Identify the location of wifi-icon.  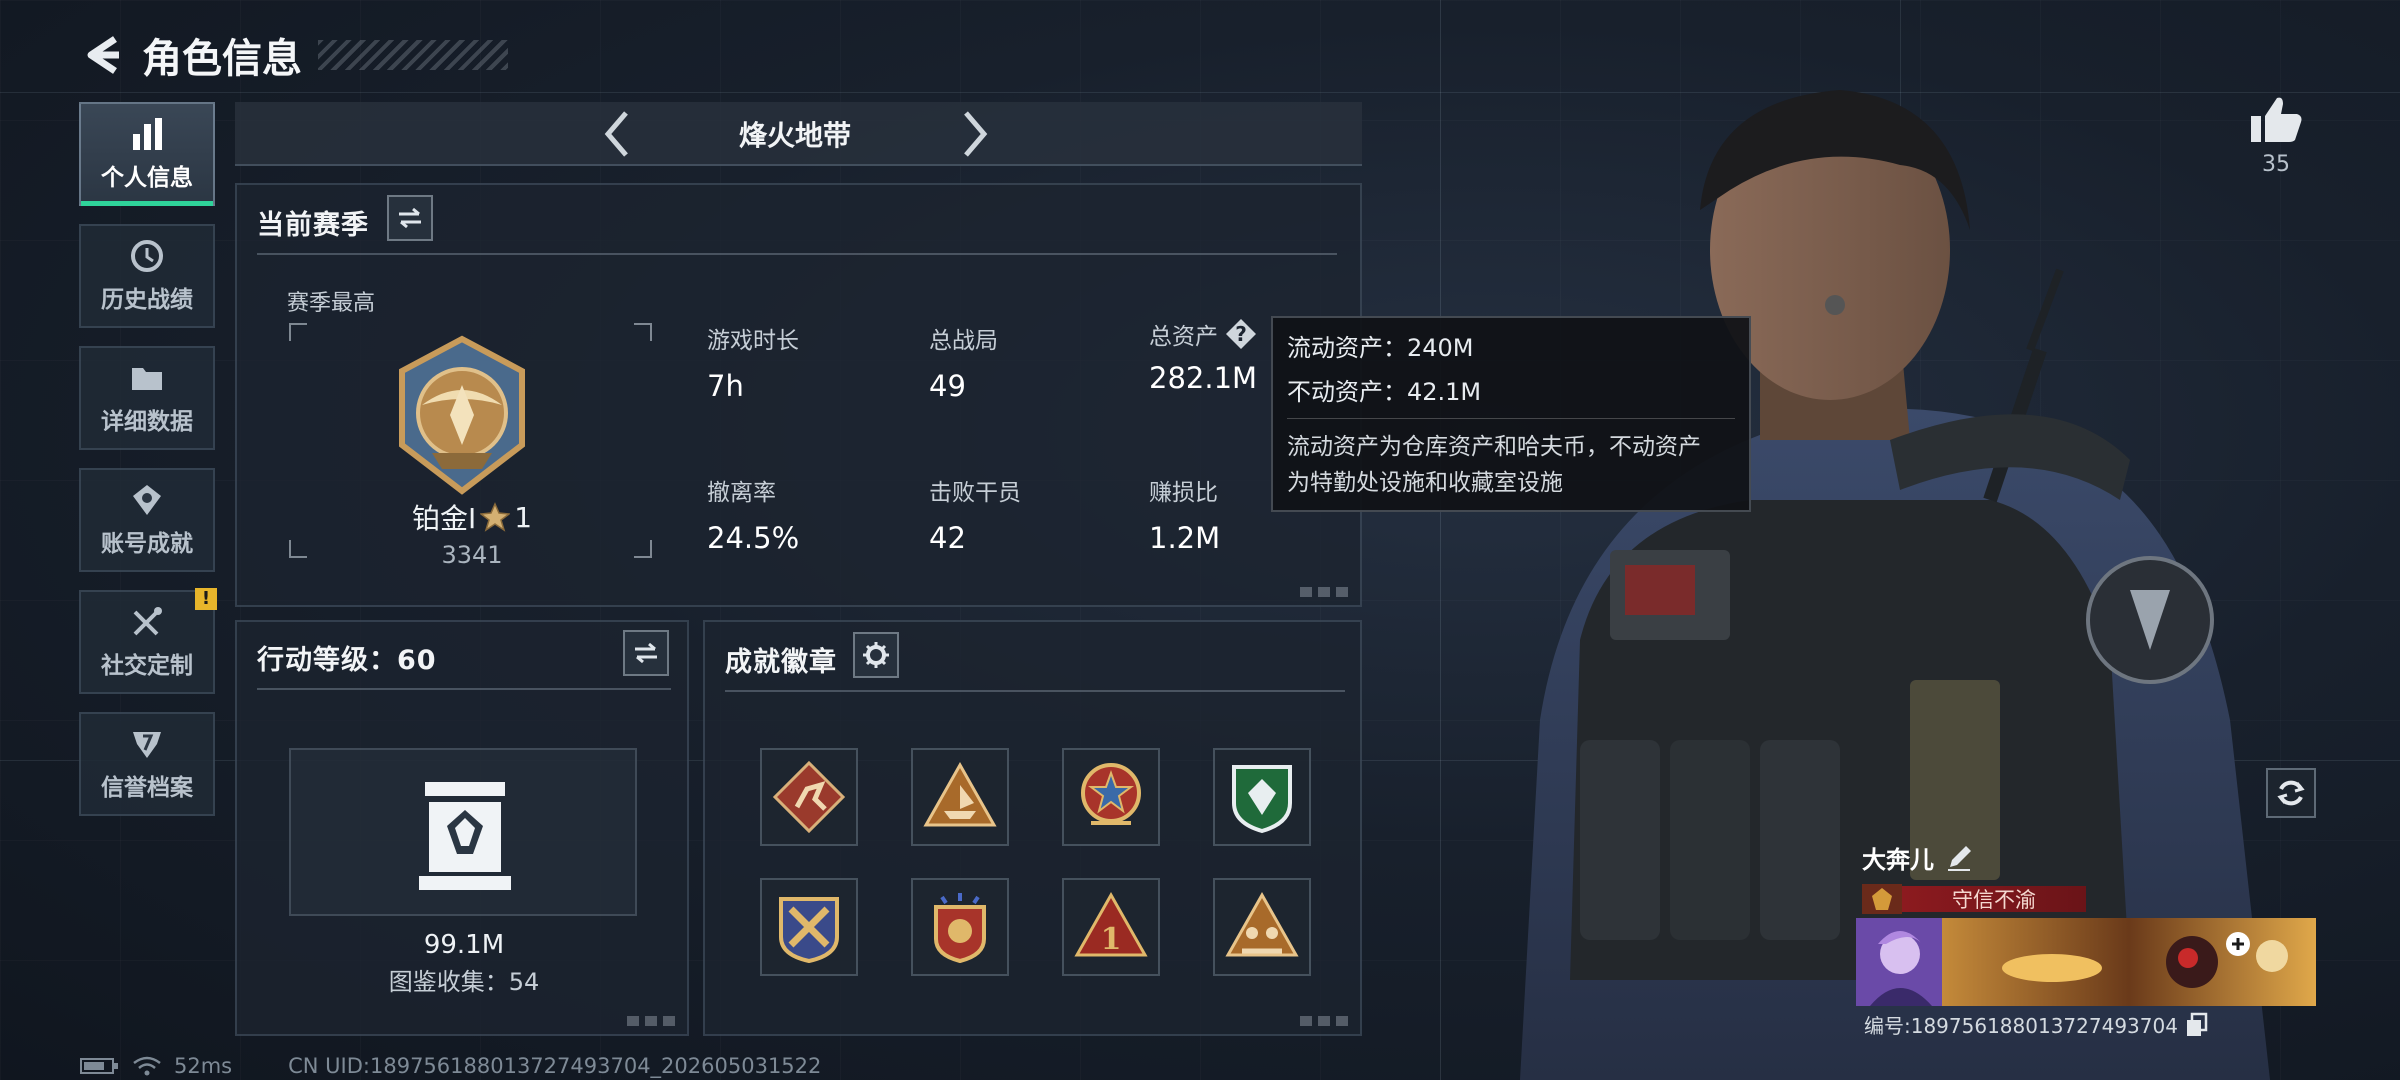
(147, 1066).